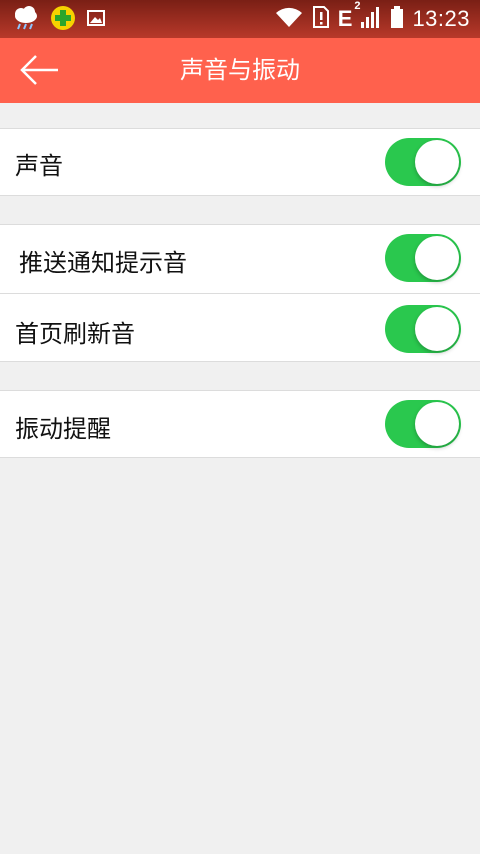 The width and height of the screenshot is (480, 854). Describe the element at coordinates (63, 429) in the screenshot. I see `setting-label-vibration: 振动提醒` at that location.